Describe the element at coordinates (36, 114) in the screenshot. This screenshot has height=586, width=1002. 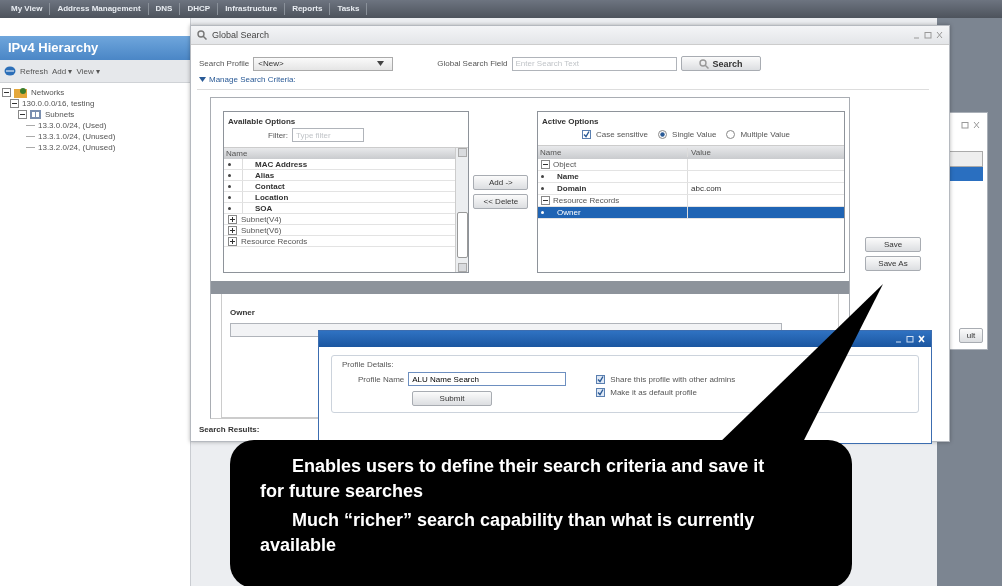
I see `subnets-icon` at that location.